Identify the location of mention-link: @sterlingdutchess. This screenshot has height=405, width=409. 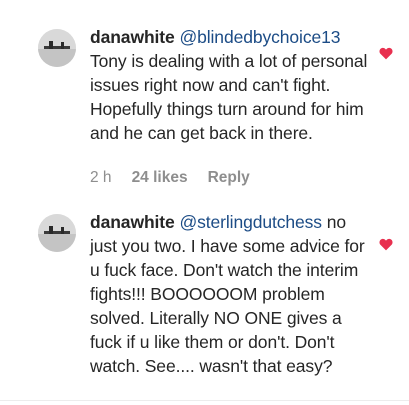
(250, 222).